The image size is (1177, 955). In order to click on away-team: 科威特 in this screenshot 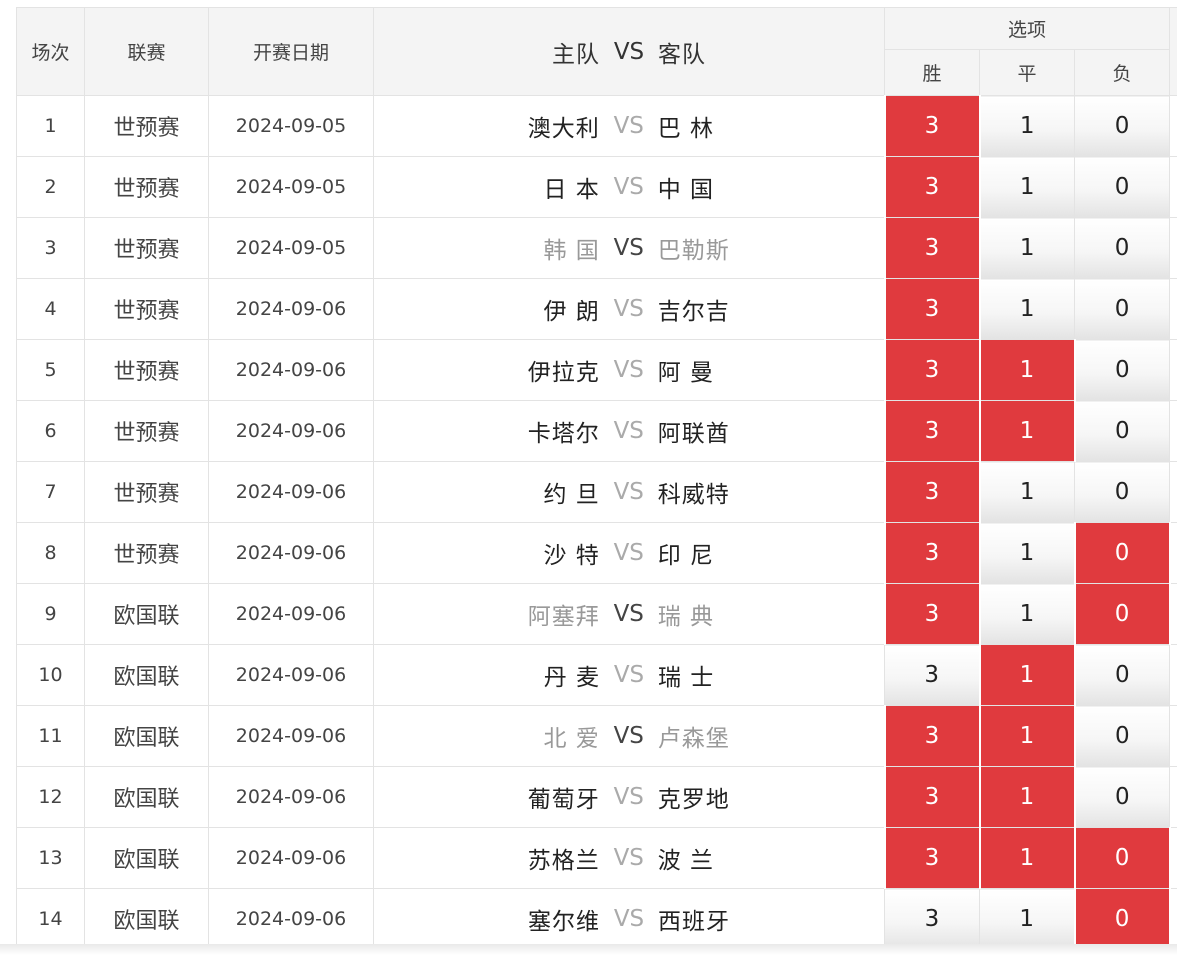, I will do `click(693, 495)`.